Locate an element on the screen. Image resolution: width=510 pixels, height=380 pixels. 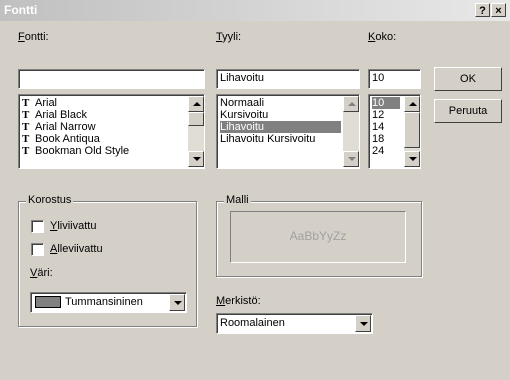
list-item-selected: 10 is located at coordinates (386, 103).